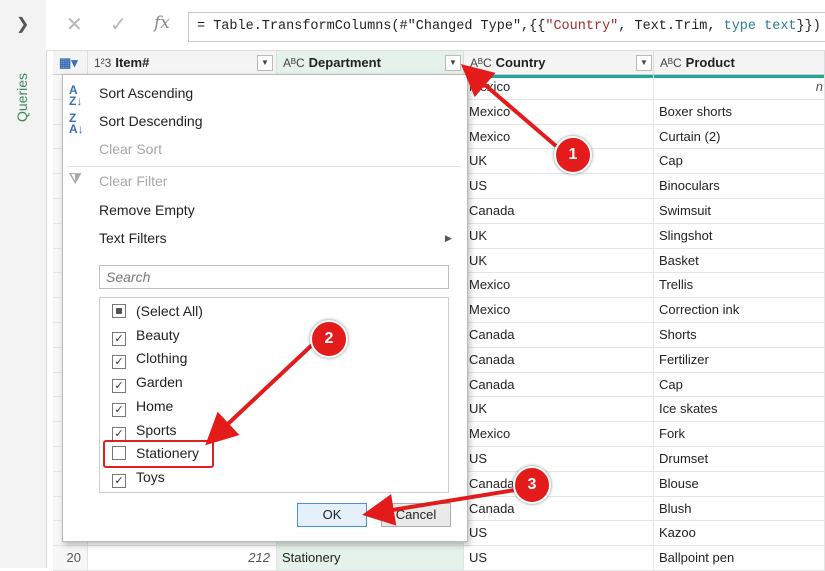  What do you see at coordinates (169, 311) in the screenshot?
I see `checklist-label: (Select All)` at bounding box center [169, 311].